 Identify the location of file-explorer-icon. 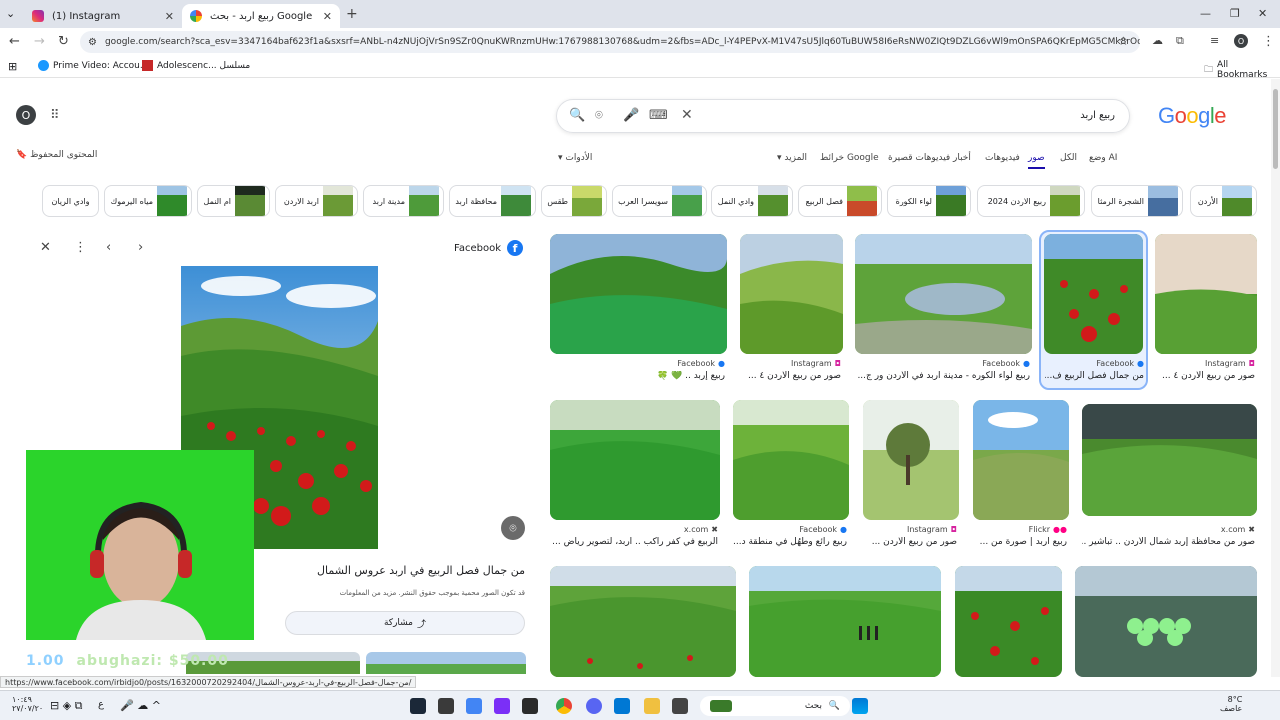
(652, 706).